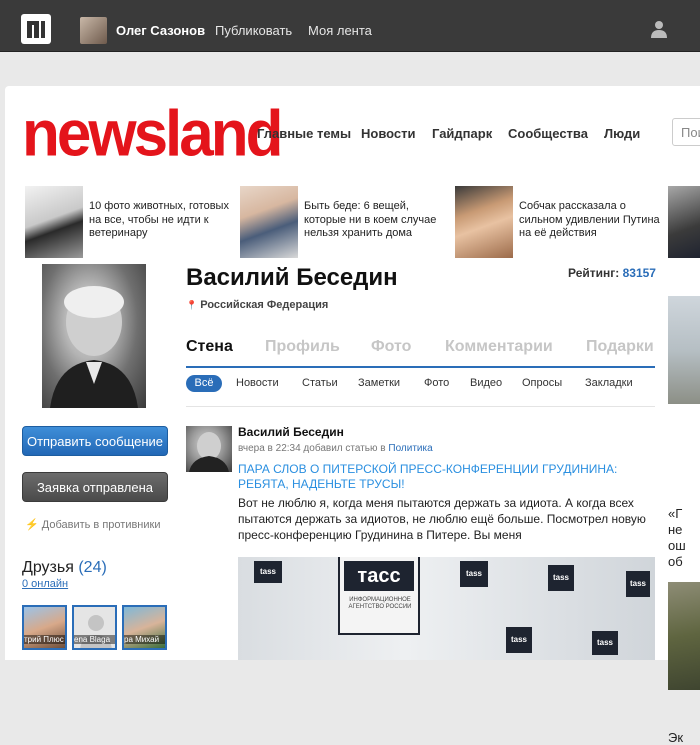  Describe the element at coordinates (379, 383) in the screenshot. I see `subtab-notes: Заметки` at that location.